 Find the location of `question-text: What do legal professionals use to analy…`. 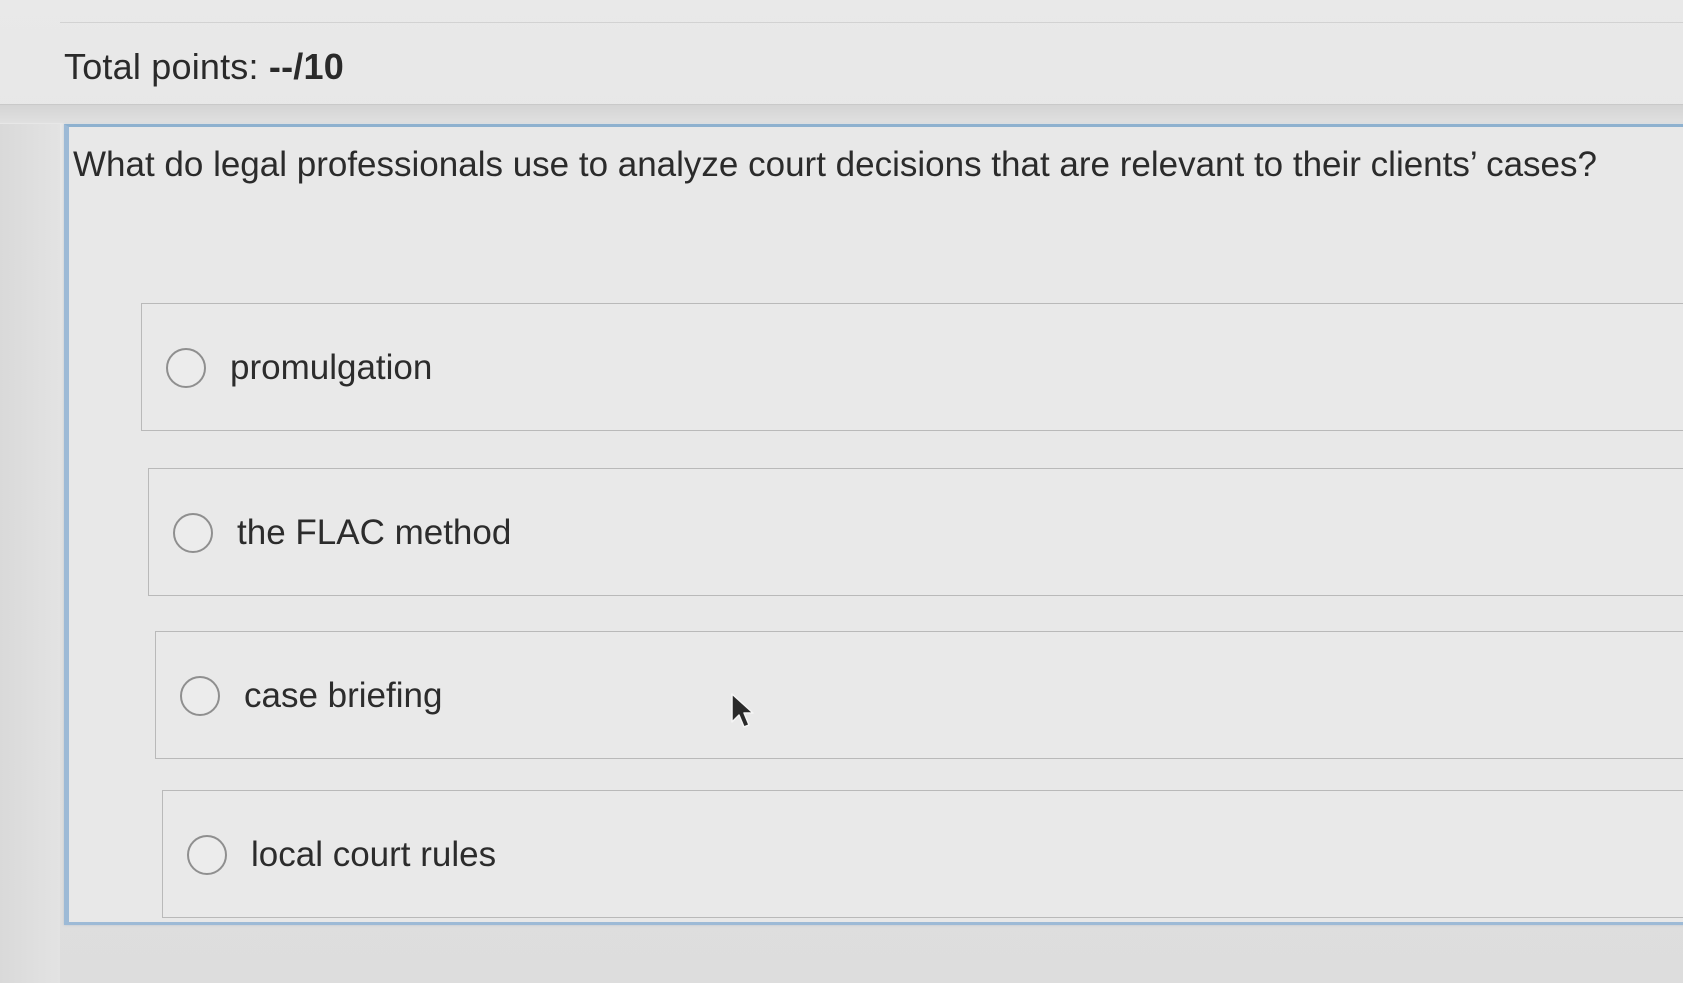

question-text: What do legal professionals use to analy… is located at coordinates (835, 164).